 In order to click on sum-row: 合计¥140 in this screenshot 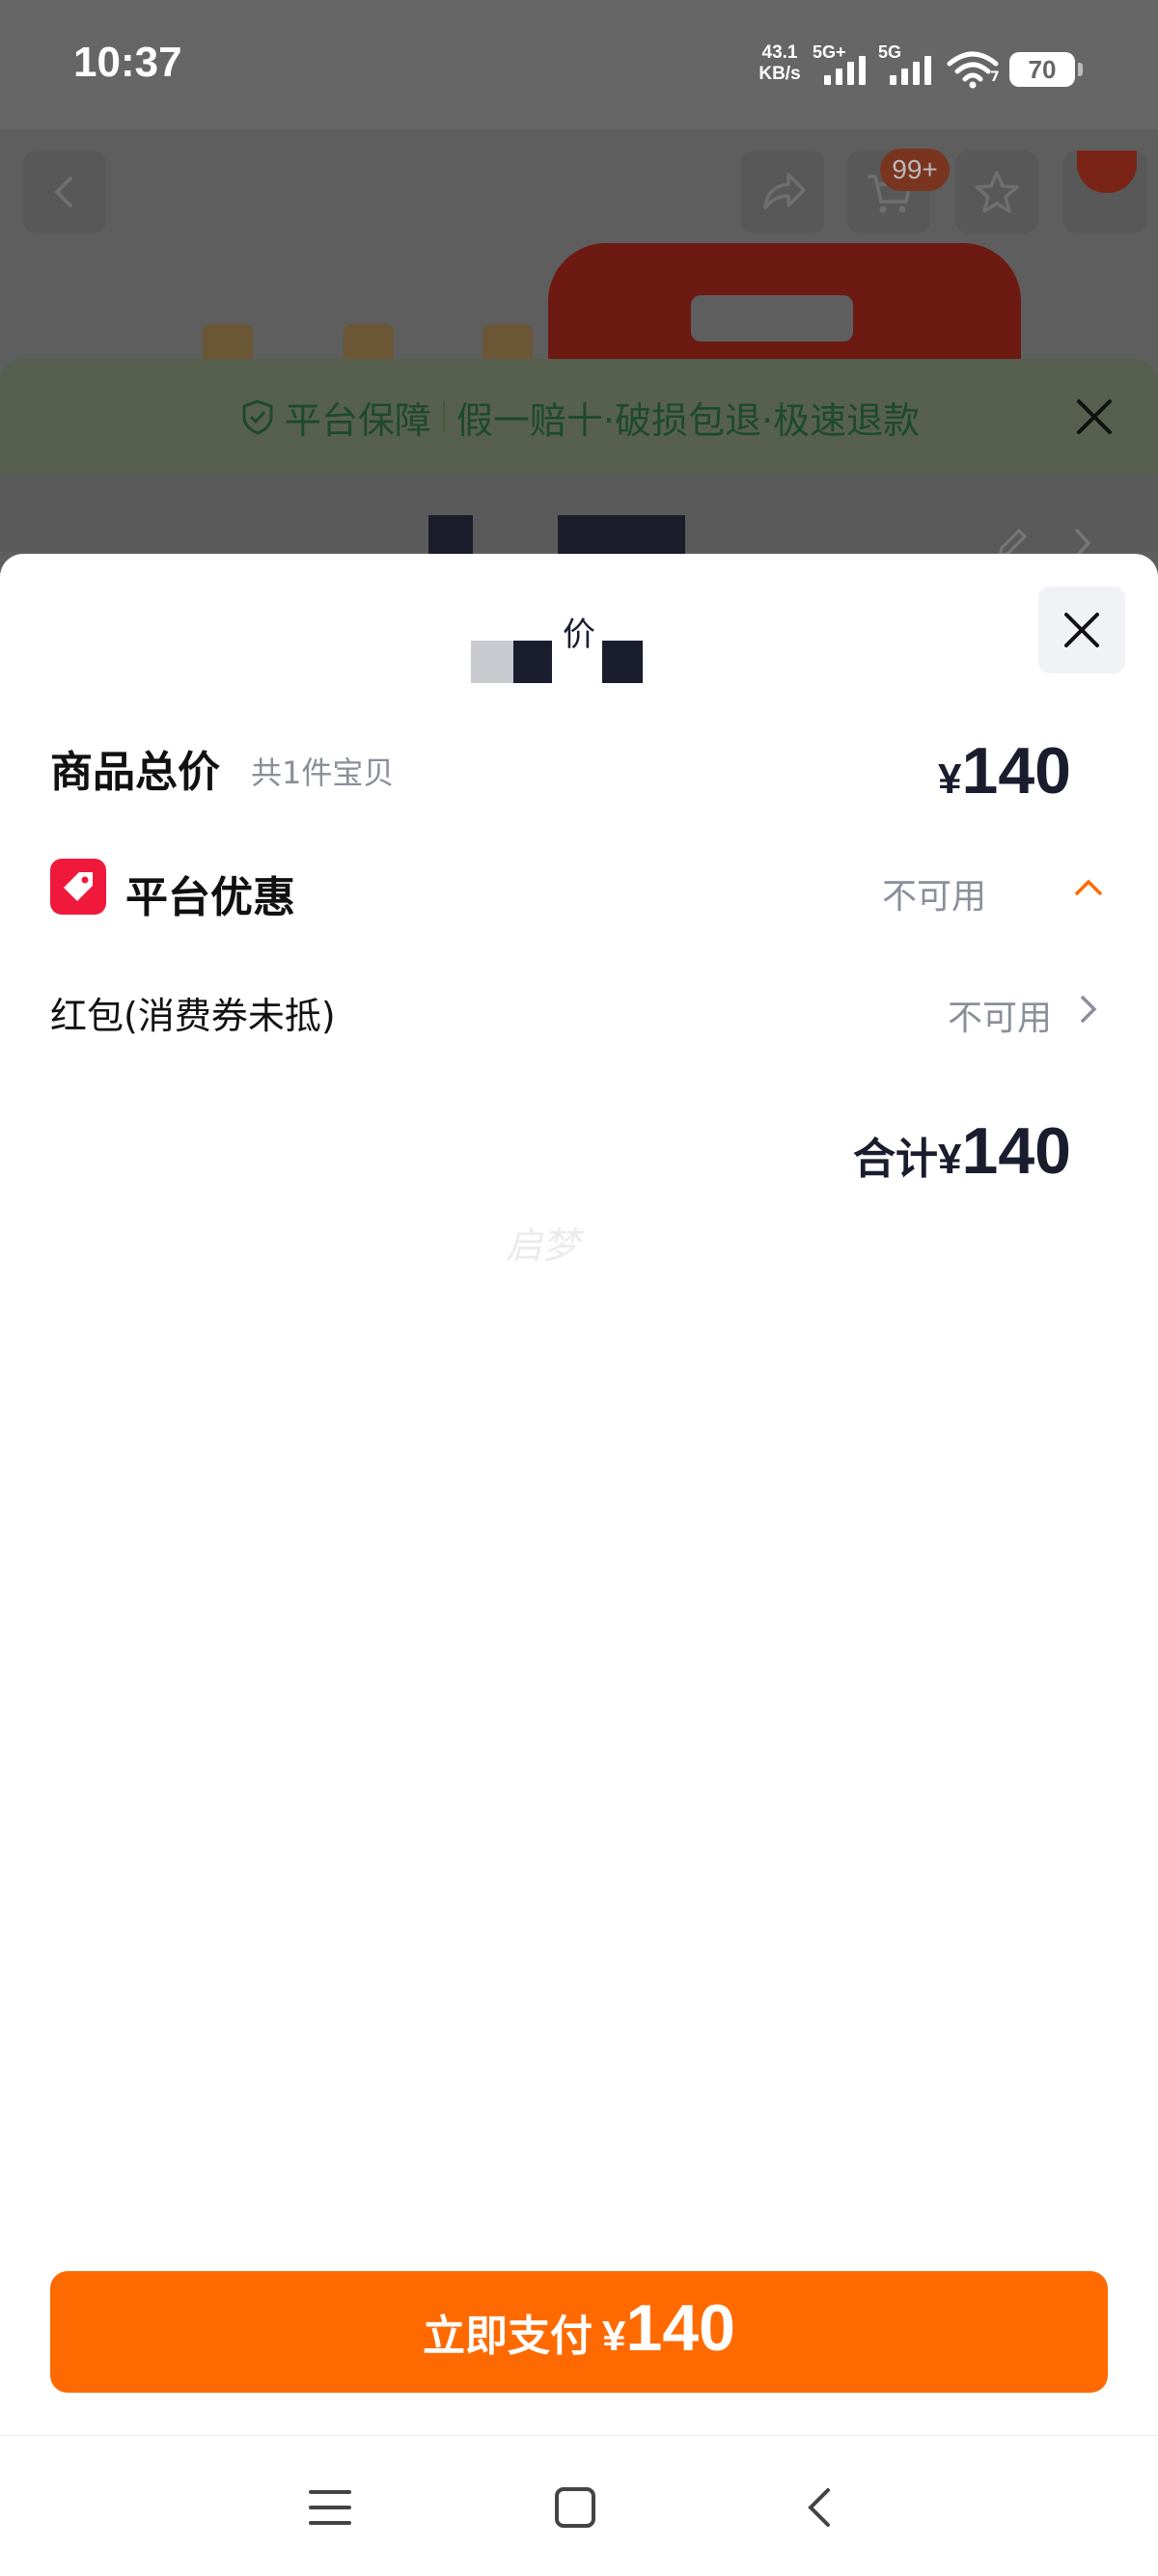, I will do `click(579, 1152)`.